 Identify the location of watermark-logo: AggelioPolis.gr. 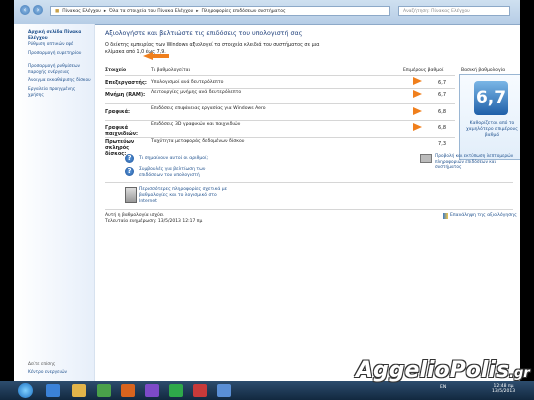
(443, 370).